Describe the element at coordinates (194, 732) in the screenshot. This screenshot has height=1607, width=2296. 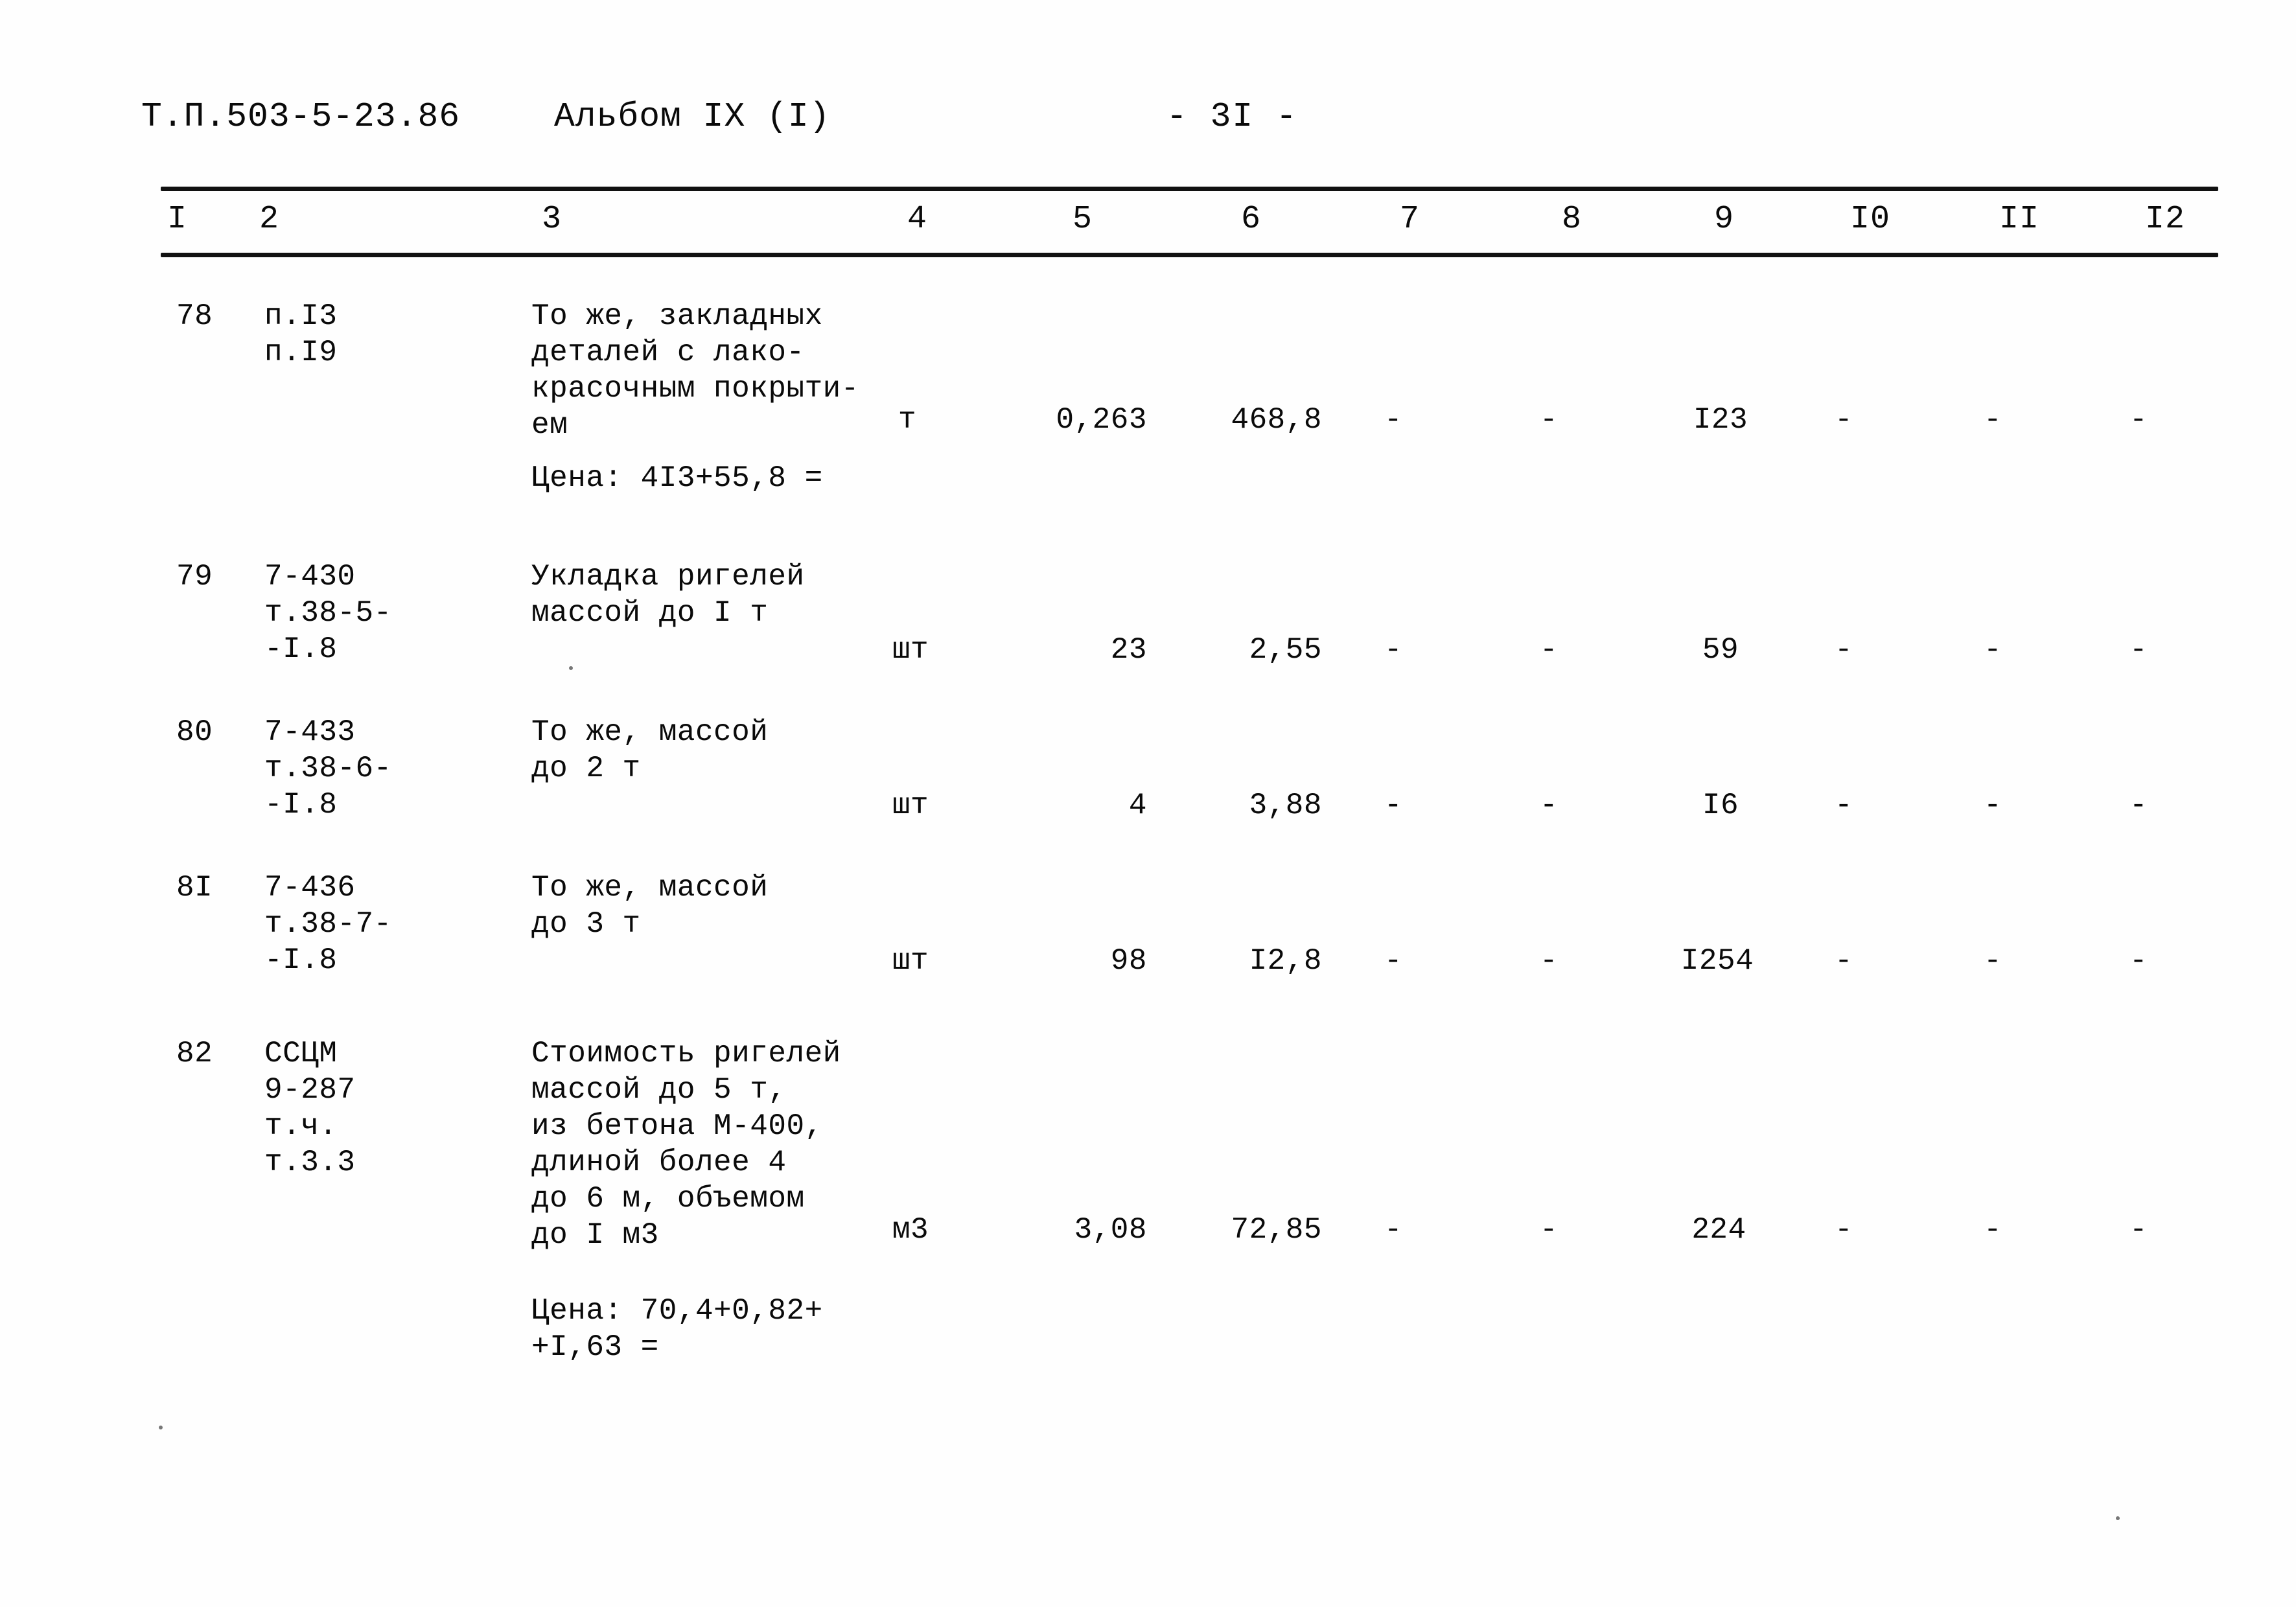
I see `cell-col1: 80` at that location.